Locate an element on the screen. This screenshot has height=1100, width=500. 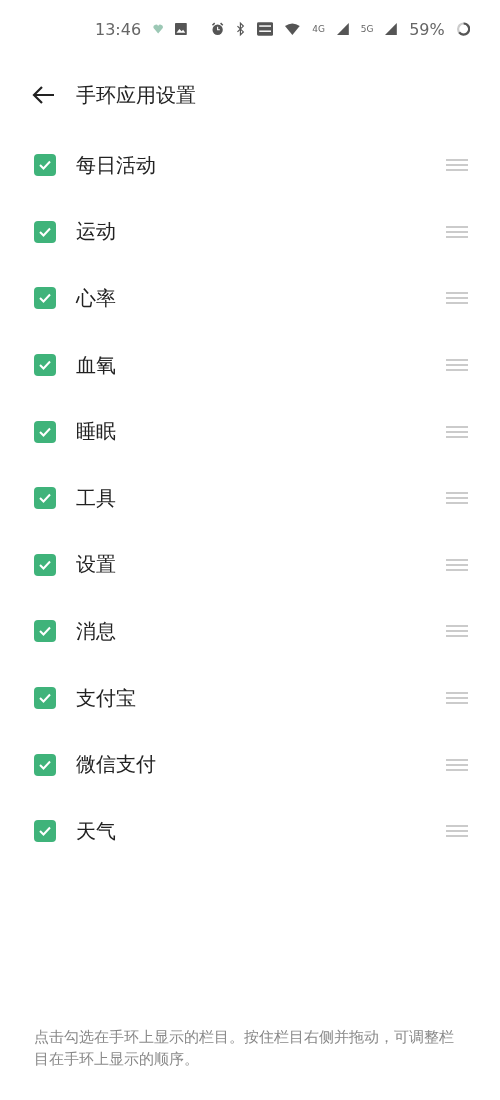
network-type: 5G is located at coordinates (367, 29).